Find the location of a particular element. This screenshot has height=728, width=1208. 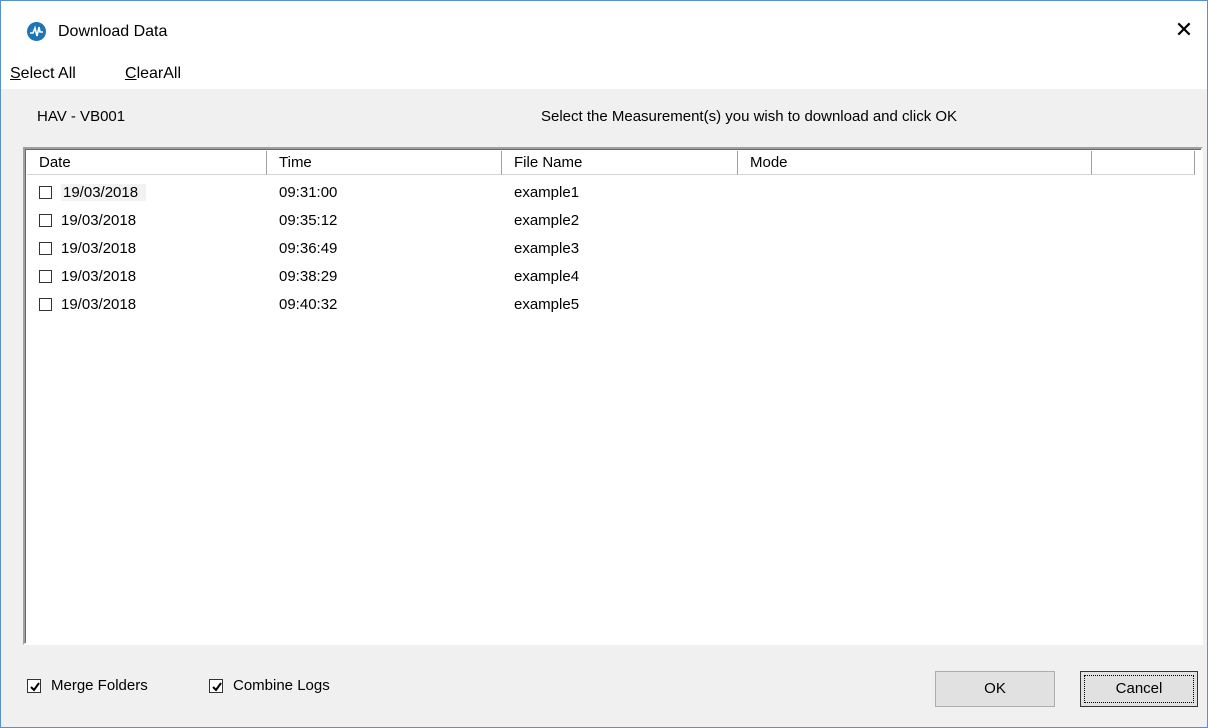

row-time: 09:36:49 is located at coordinates (308, 248).